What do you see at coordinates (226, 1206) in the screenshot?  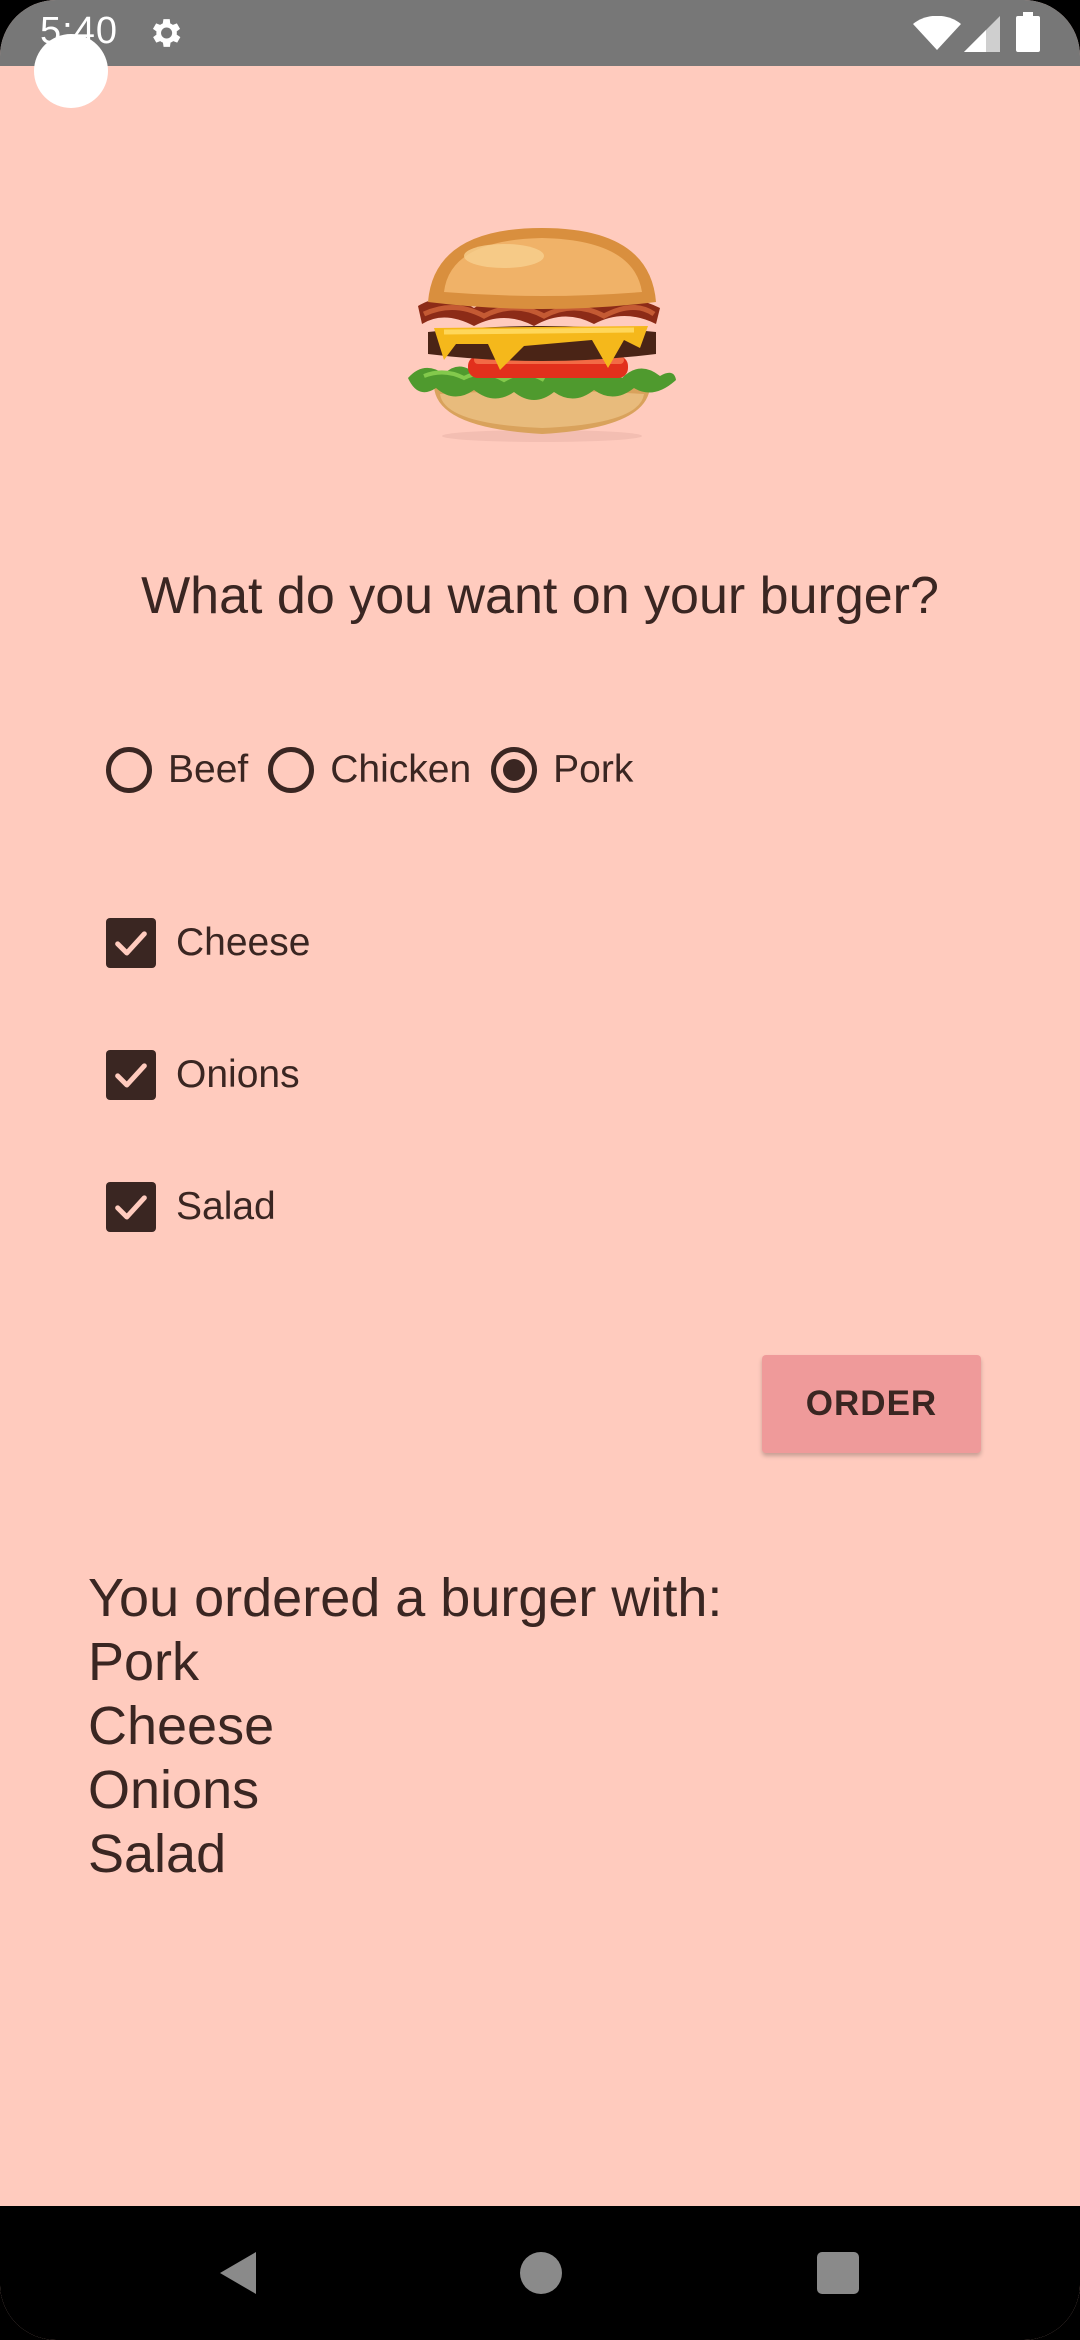 I see `checkbox-label-salad: Salad` at bounding box center [226, 1206].